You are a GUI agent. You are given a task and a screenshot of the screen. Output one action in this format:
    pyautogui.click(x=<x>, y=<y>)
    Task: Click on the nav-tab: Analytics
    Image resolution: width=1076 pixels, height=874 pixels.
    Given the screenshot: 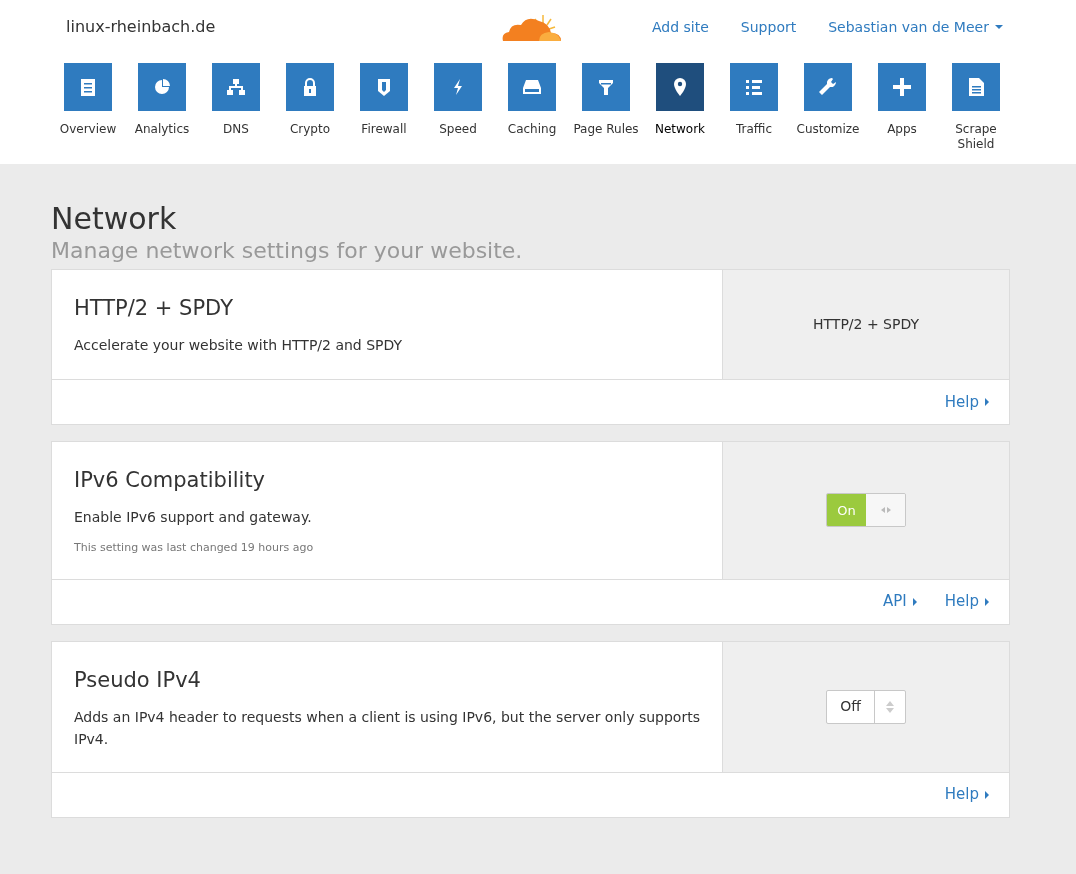 What is the action you would take?
    pyautogui.click(x=162, y=107)
    